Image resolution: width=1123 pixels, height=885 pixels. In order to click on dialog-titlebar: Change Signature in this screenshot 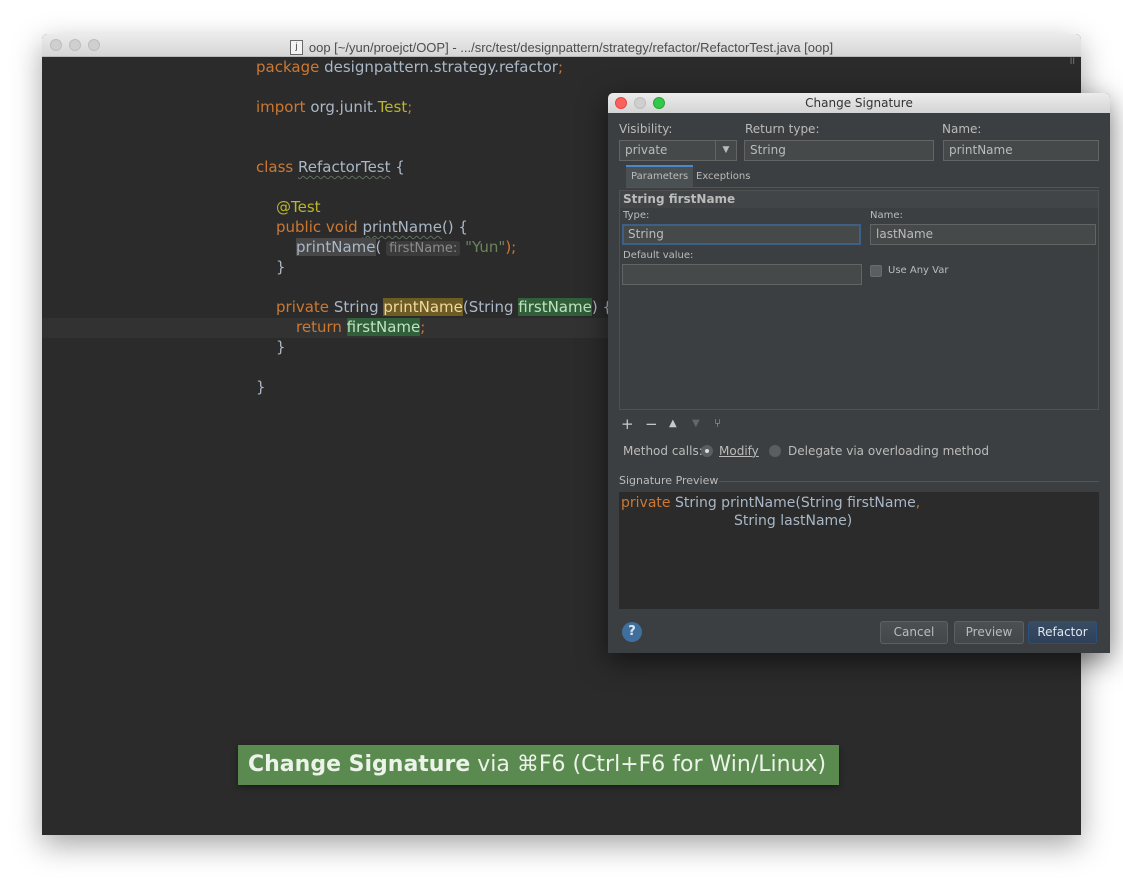, I will do `click(859, 103)`.